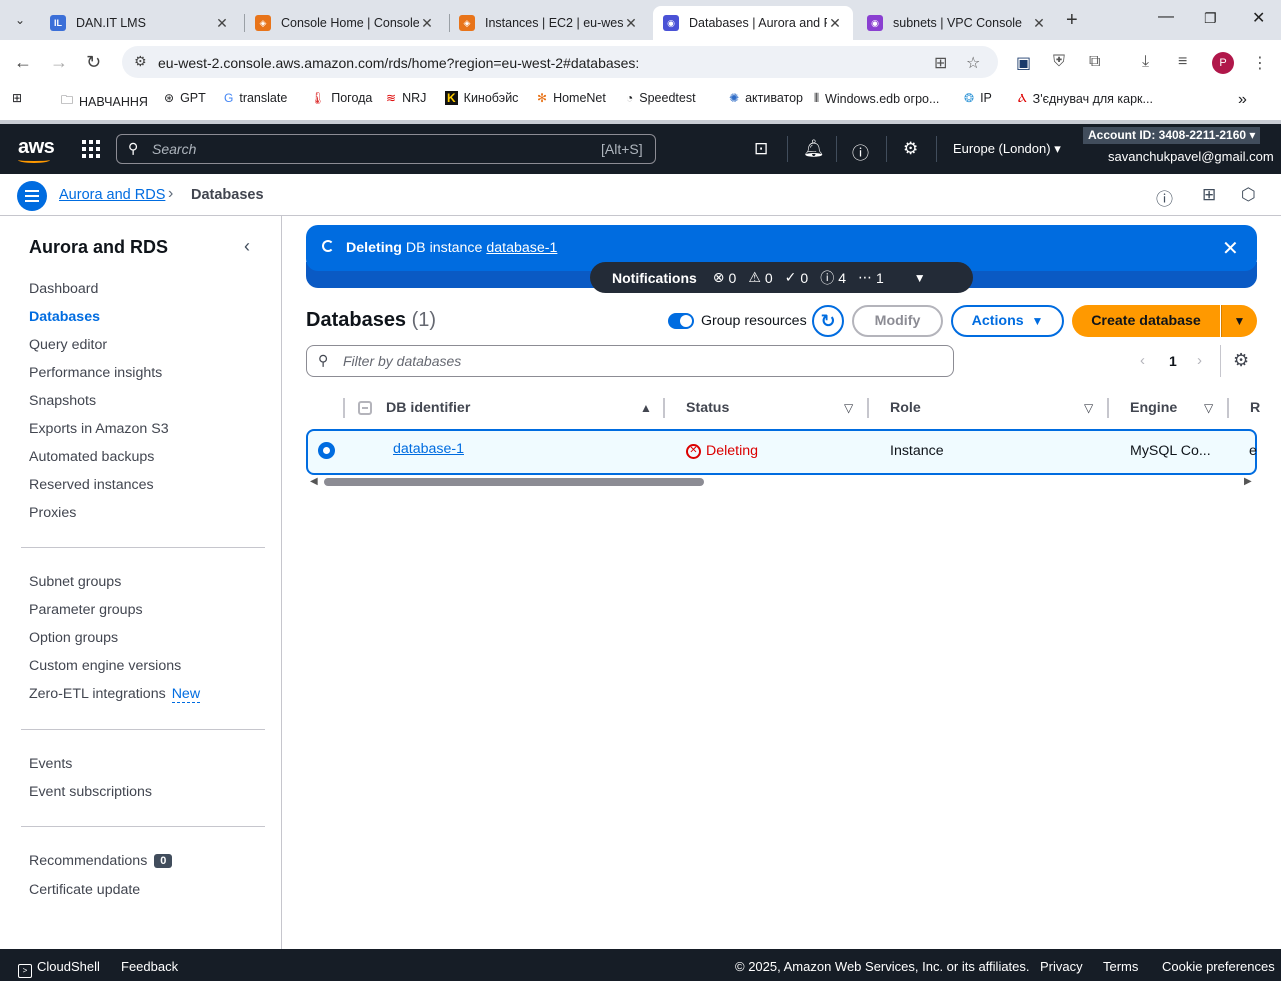  I want to click on forward-arrow-icon: →, so click(59, 62).